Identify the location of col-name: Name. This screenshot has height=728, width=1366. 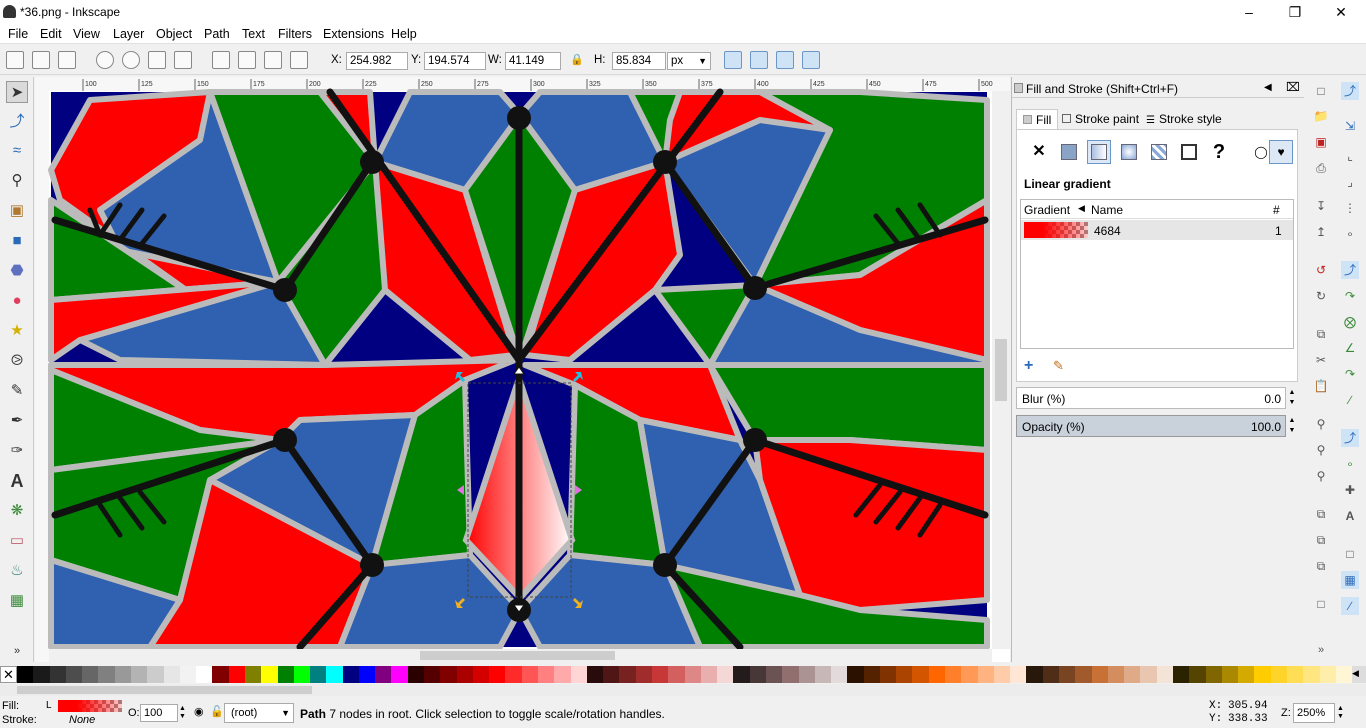
(1107, 210).